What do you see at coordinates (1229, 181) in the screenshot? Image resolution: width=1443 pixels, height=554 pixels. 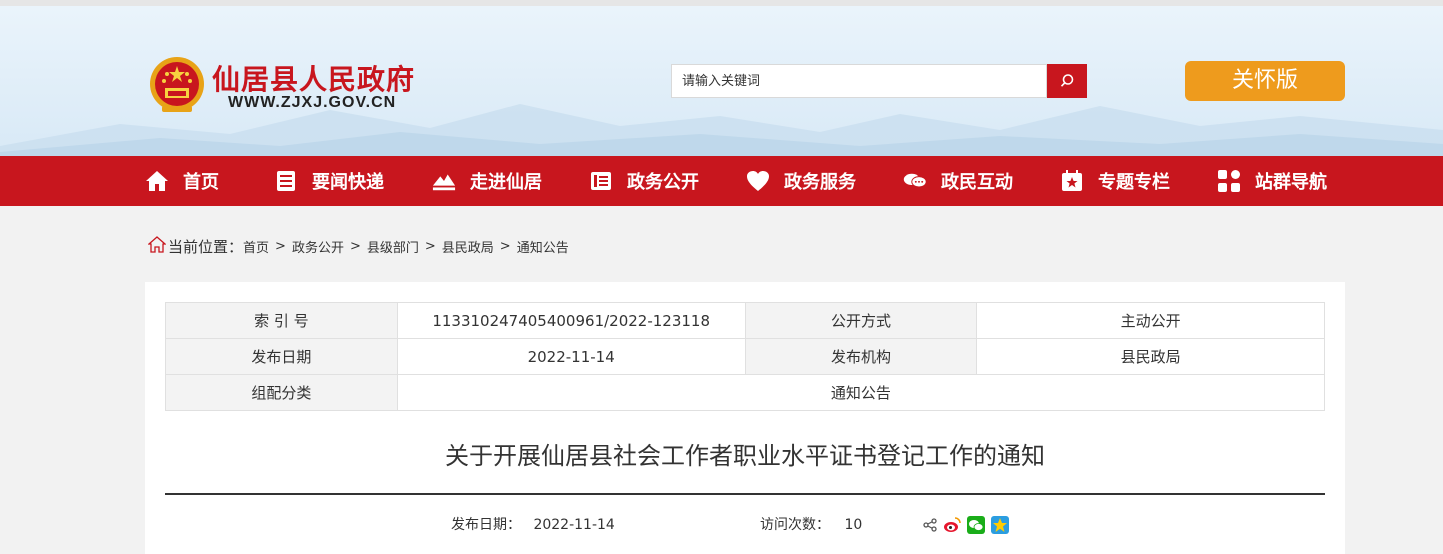 I see `grid-icon` at bounding box center [1229, 181].